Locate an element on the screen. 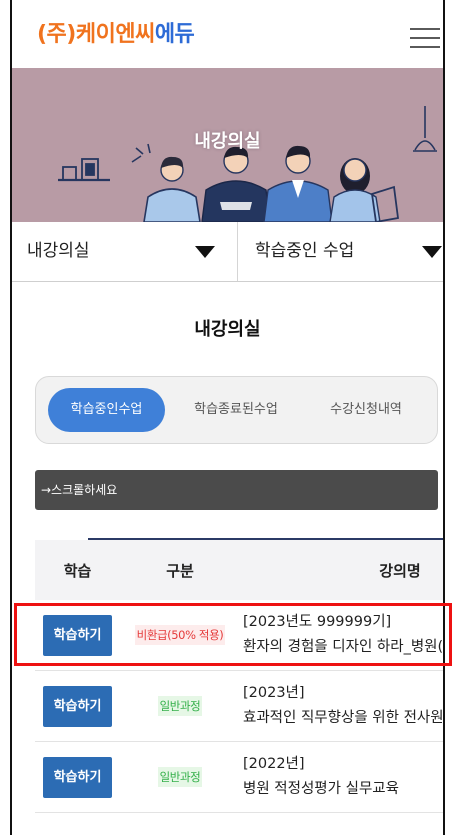 This screenshot has width=453, height=835. frame-border-left is located at coordinates (11, 417).